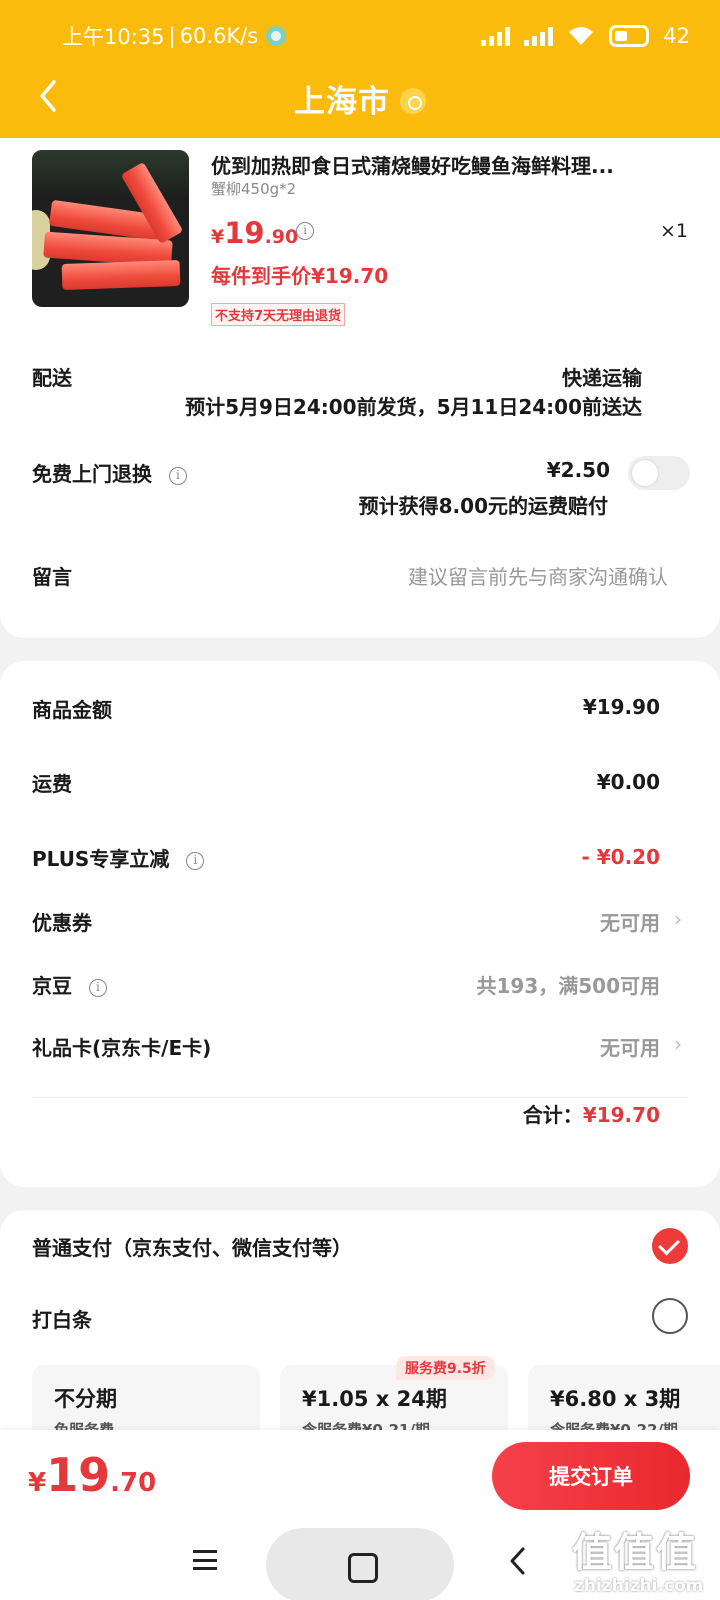 This screenshot has width=720, height=1600. Describe the element at coordinates (578, 470) in the screenshot. I see `return-service-price: ¥2.50` at that location.